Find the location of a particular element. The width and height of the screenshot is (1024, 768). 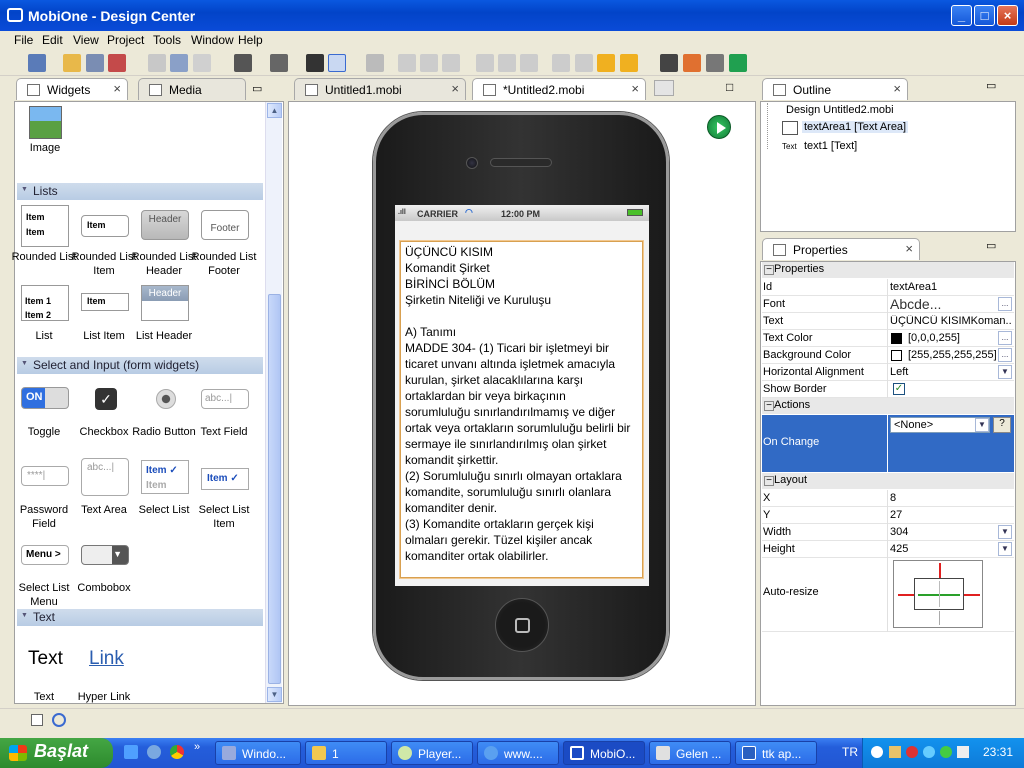

scroll-down-icon: ▼ is located at coordinates (274, 694).